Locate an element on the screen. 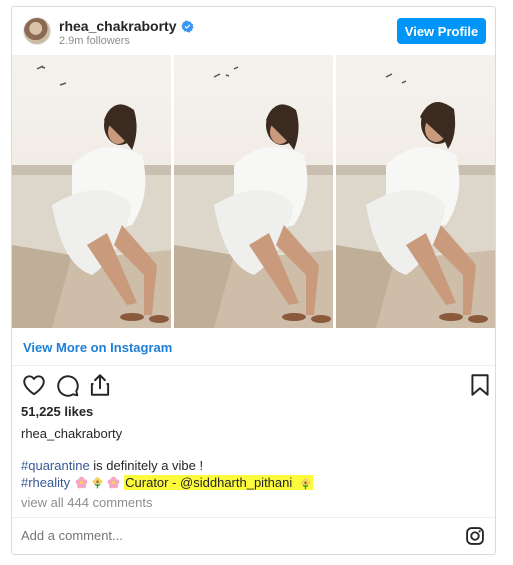 This screenshot has height=565, width=513. caption-username: rhea_chakraborty is located at coordinates (71, 433).